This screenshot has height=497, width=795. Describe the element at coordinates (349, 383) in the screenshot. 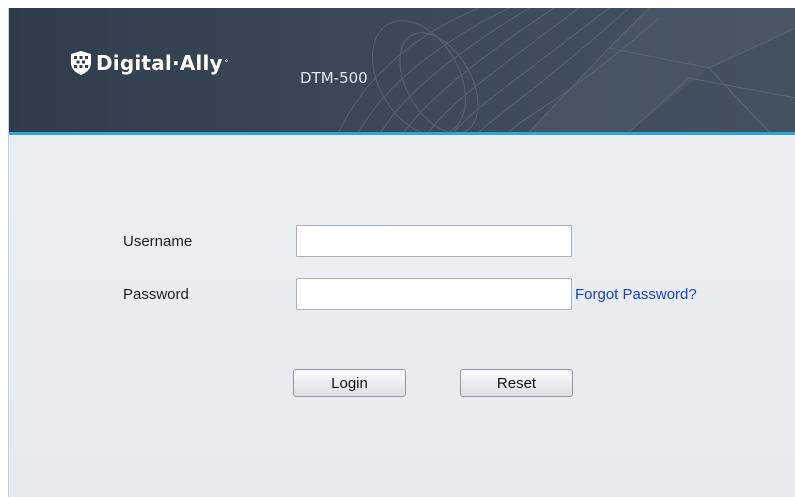

I see `login-button: Login` at that location.